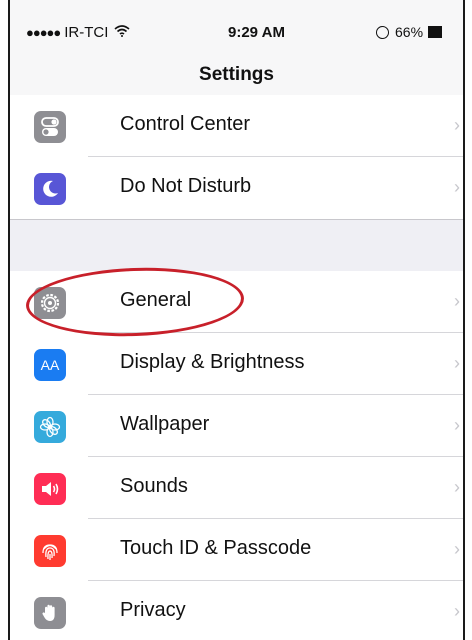 This screenshot has width=472, height=640. What do you see at coordinates (212, 362) in the screenshot?
I see `settings-row-label: Display & Brightness` at bounding box center [212, 362].